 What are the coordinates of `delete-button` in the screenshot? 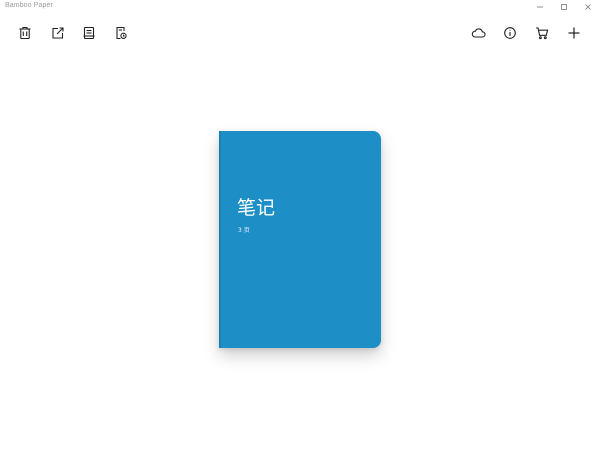 It's located at (25, 33).